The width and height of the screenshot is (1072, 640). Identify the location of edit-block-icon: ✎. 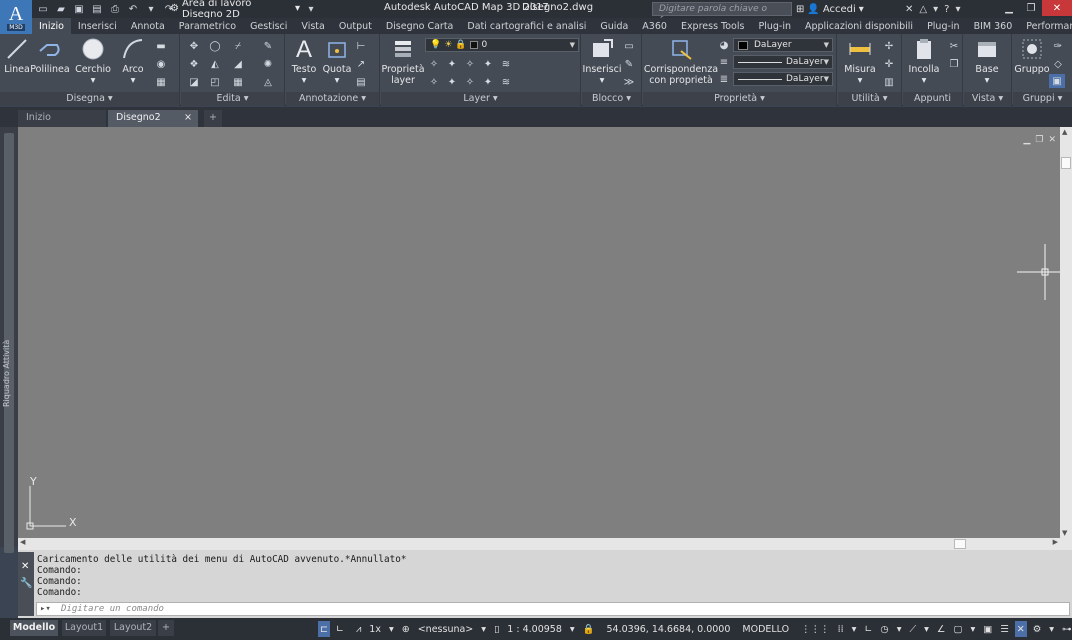
(629, 64).